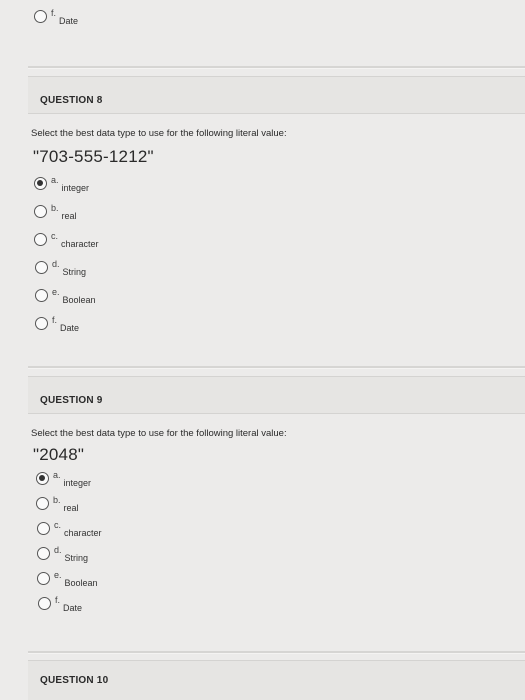  I want to click on q9-option-a: a. integer, so click(64, 479).